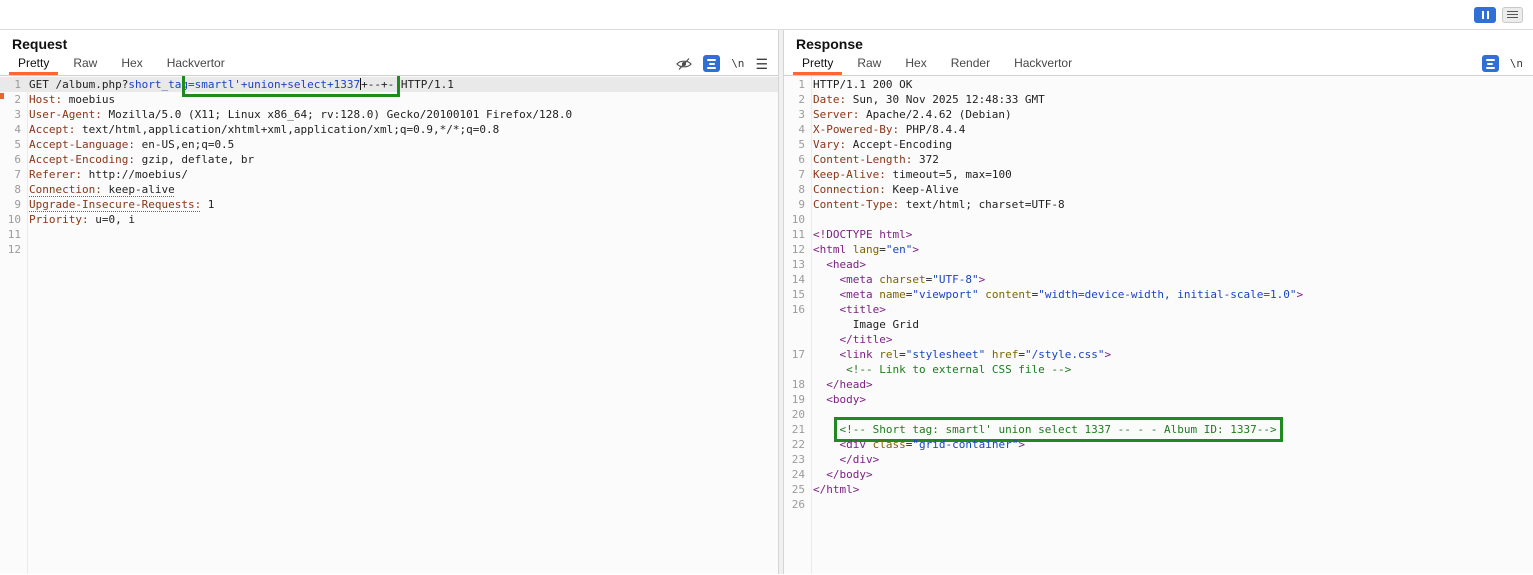 The height and width of the screenshot is (575, 1533). I want to click on code-token: en-US,en;q=0.5, so click(184, 144).